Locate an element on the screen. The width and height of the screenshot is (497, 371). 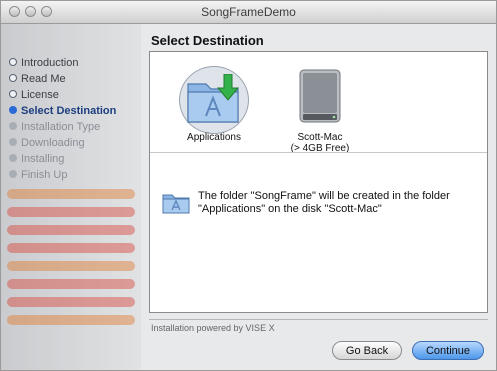
step-downloading: Downloading is located at coordinates (62, 143).